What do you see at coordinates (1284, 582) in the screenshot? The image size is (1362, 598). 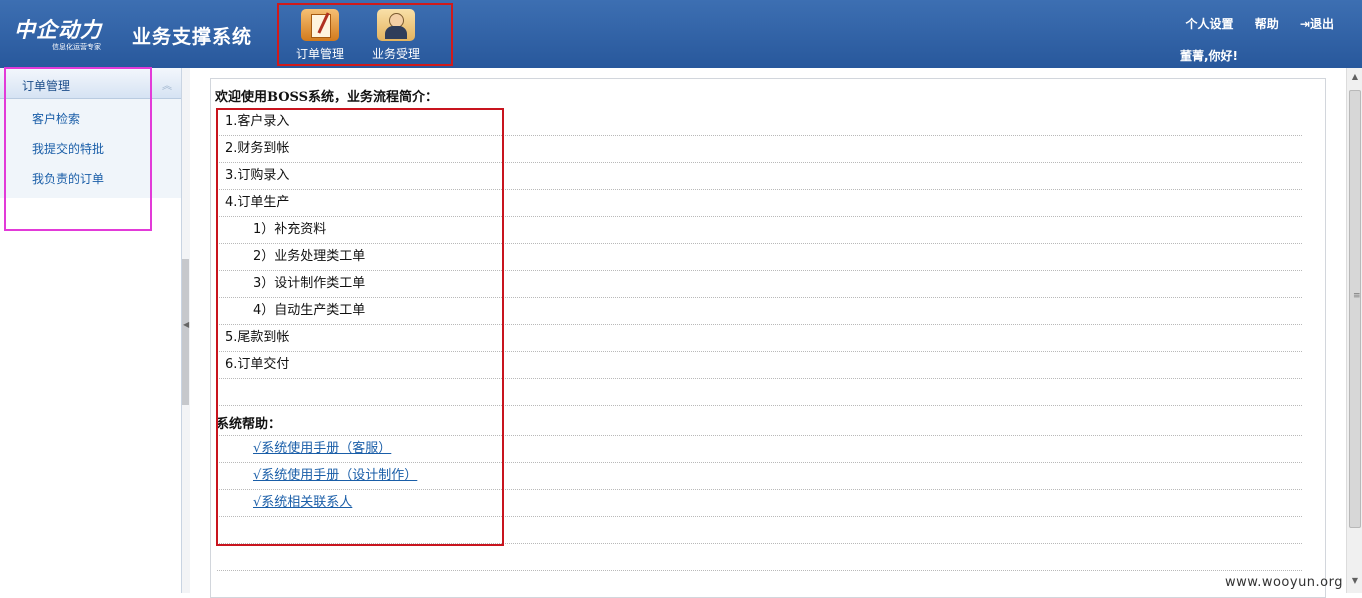 I see `watermark: www.wooyun.org` at bounding box center [1284, 582].